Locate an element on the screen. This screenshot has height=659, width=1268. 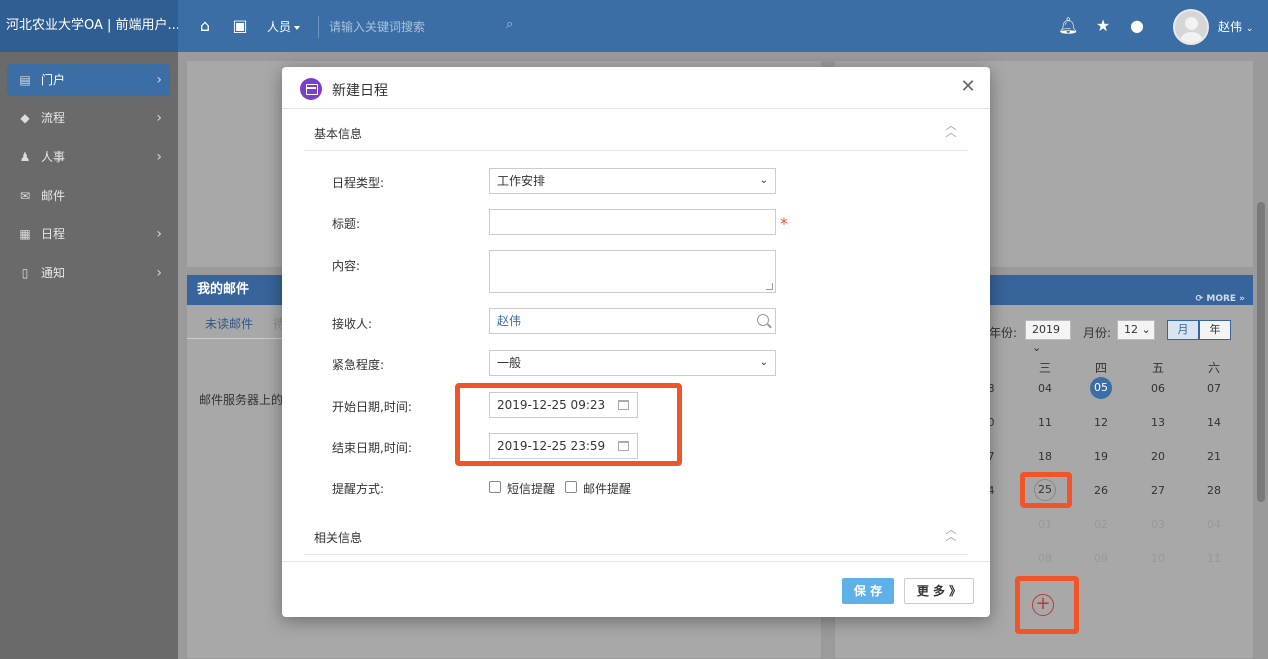
year-value: 2019 is located at coordinates (1046, 329).